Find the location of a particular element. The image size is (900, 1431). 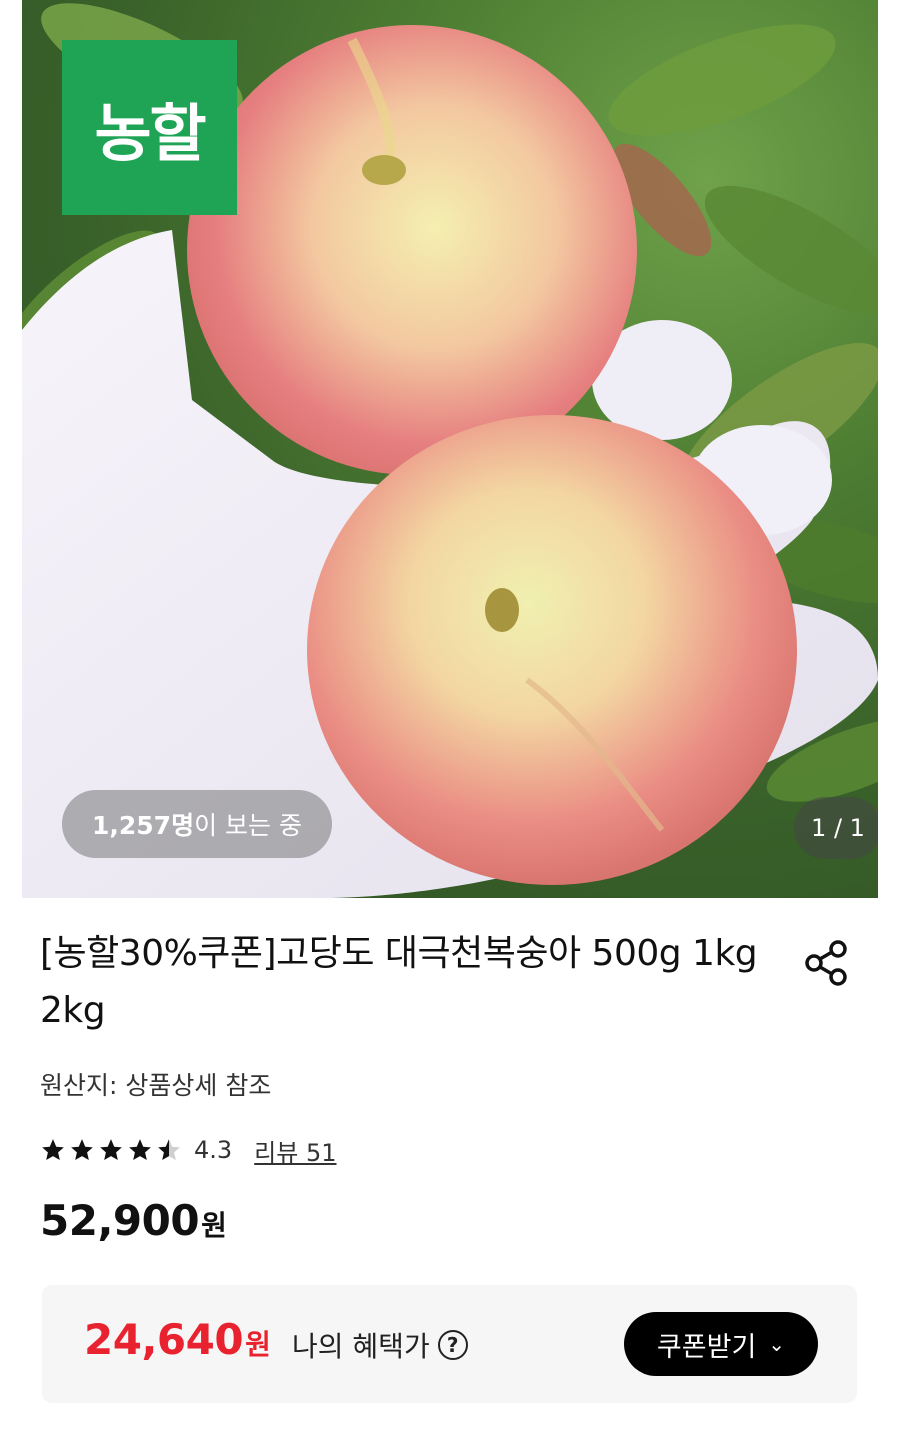

image-page-indicator: 1 / 1 is located at coordinates (836, 828).